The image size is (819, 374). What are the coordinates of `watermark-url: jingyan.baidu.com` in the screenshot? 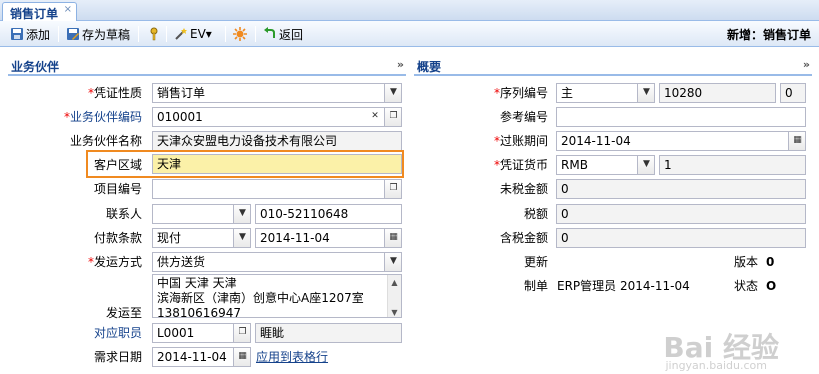 It's located at (716, 365).